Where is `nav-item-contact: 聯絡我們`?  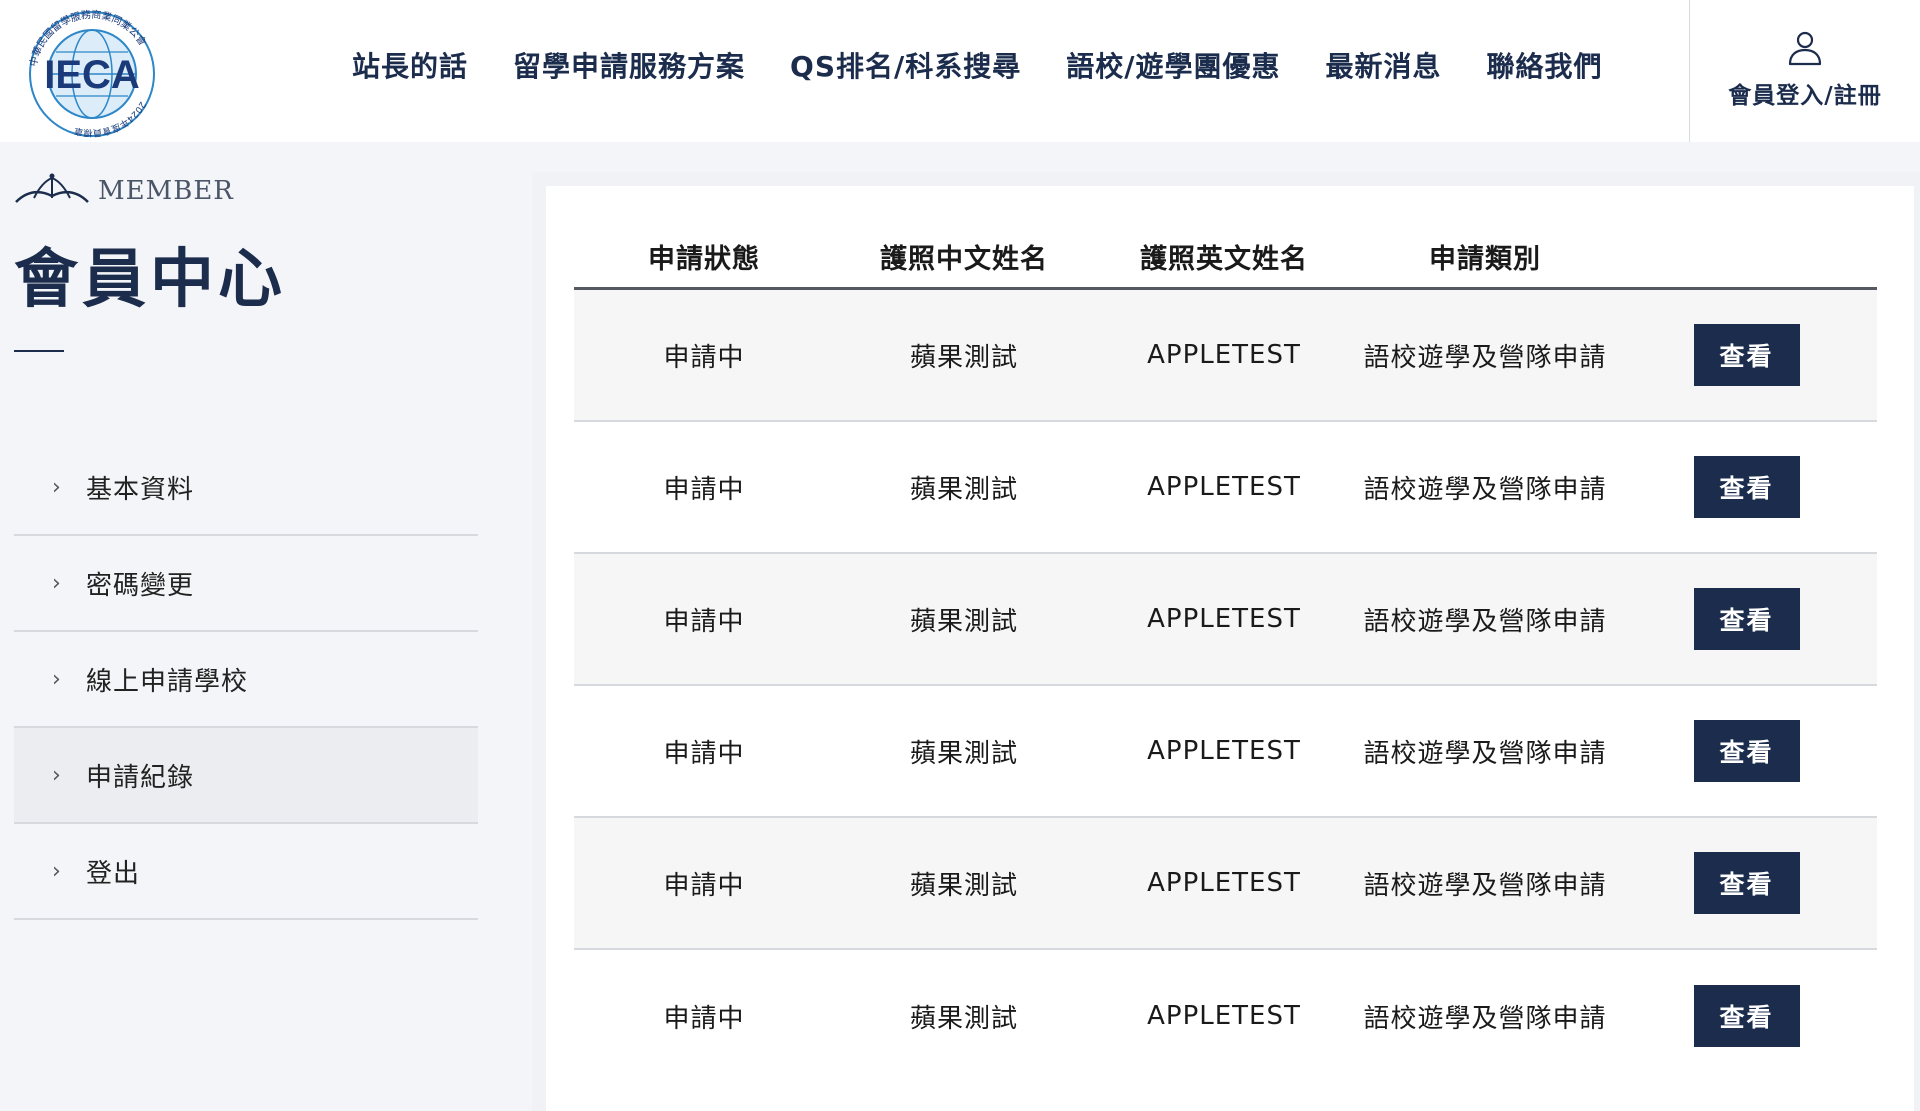
nav-item-contact: 聯絡我們 is located at coordinates (1544, 65).